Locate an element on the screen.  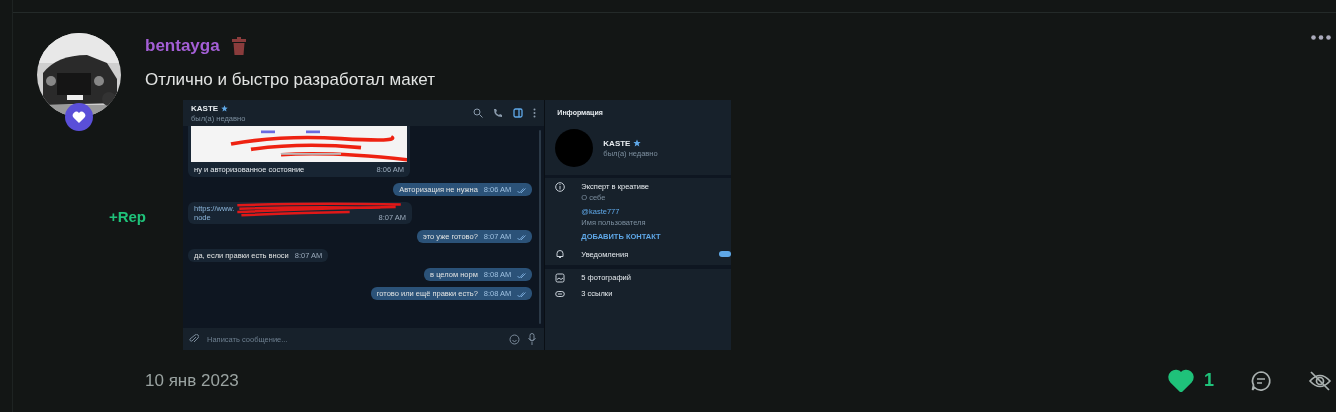
like-count: 1 is located at coordinates (1209, 380).